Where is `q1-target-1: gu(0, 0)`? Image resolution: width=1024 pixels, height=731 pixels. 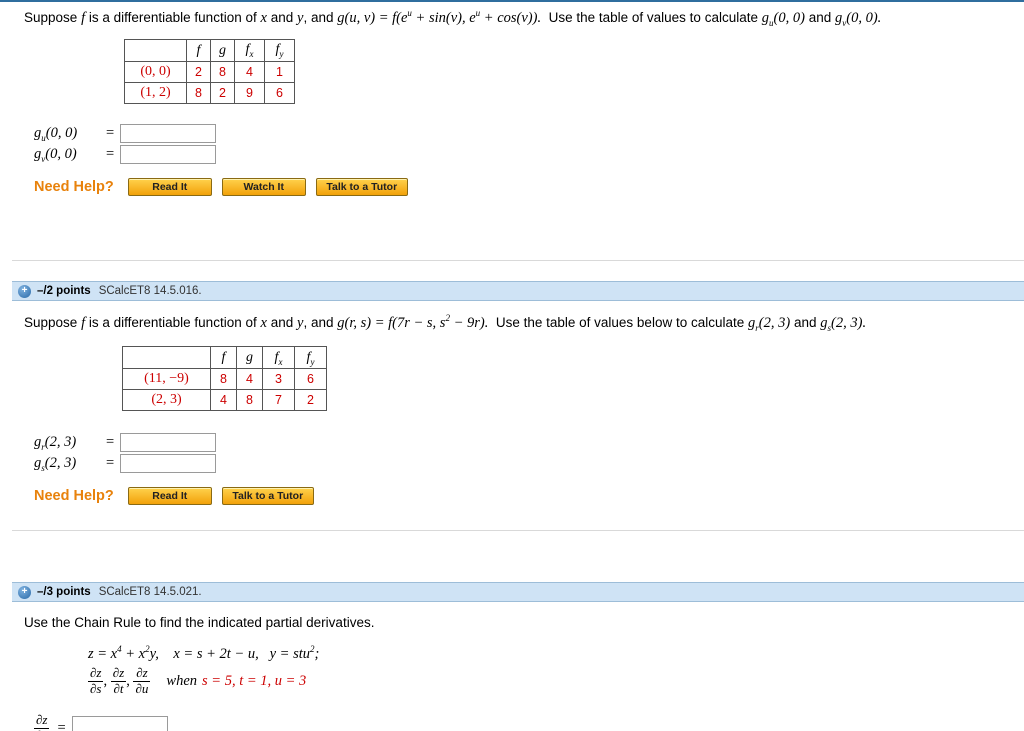
q1-target-1: gu(0, 0) is located at coordinates (783, 18).